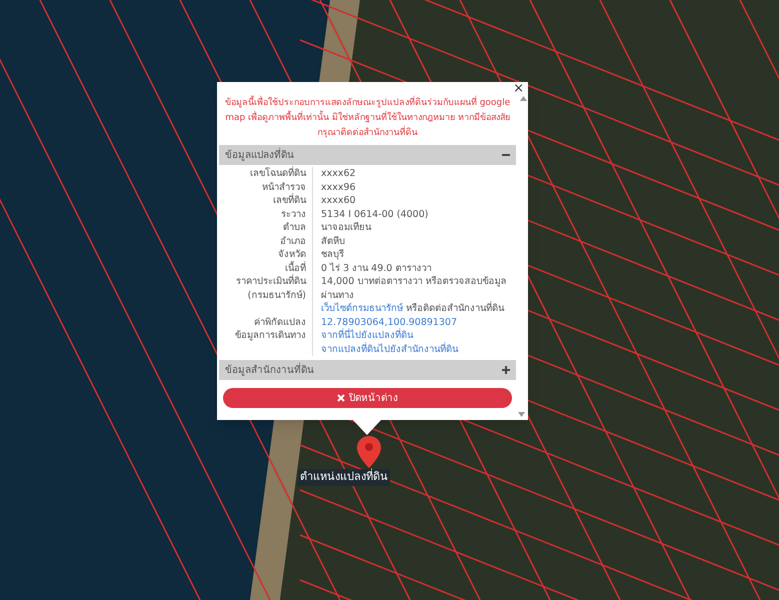 Image resolution: width=779 pixels, height=600 pixels. I want to click on popup-close-button: ×, so click(518, 88).